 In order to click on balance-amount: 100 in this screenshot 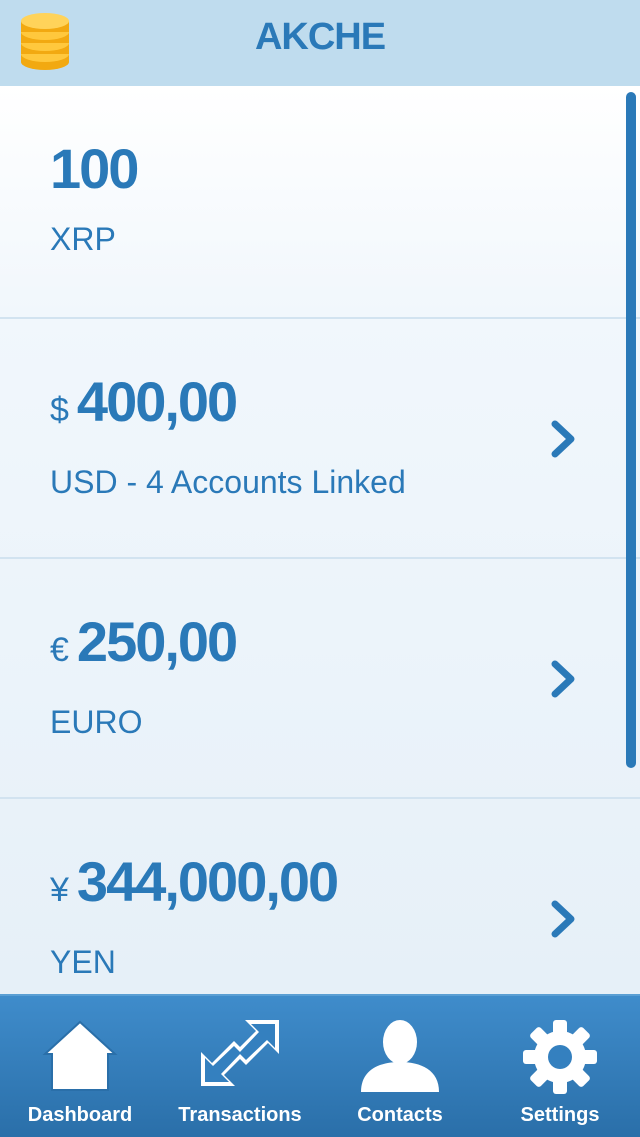, I will do `click(94, 168)`.